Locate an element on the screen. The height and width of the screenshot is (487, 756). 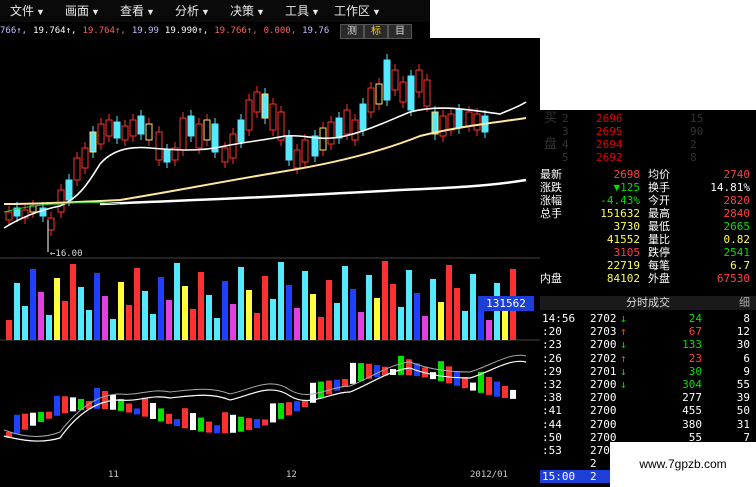
tick-price: 2703 is located at coordinates (603, 332).